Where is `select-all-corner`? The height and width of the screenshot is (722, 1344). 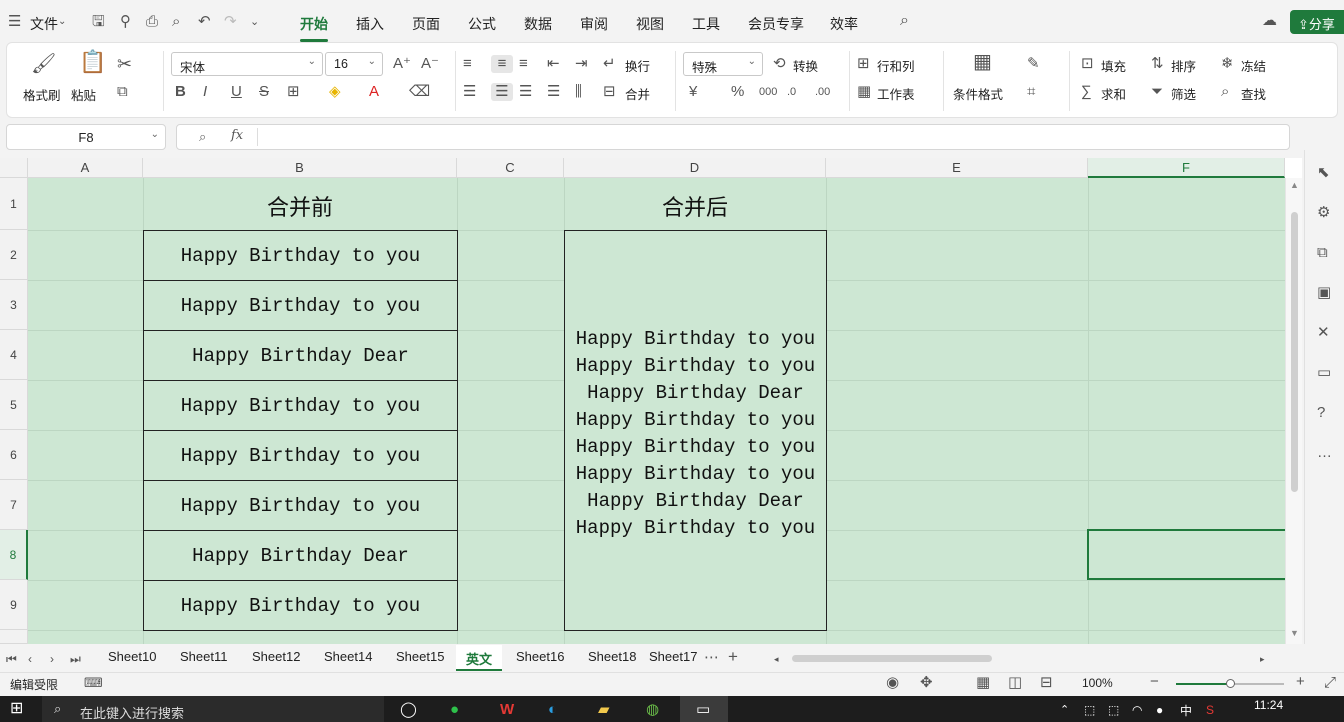 select-all-corner is located at coordinates (14, 168).